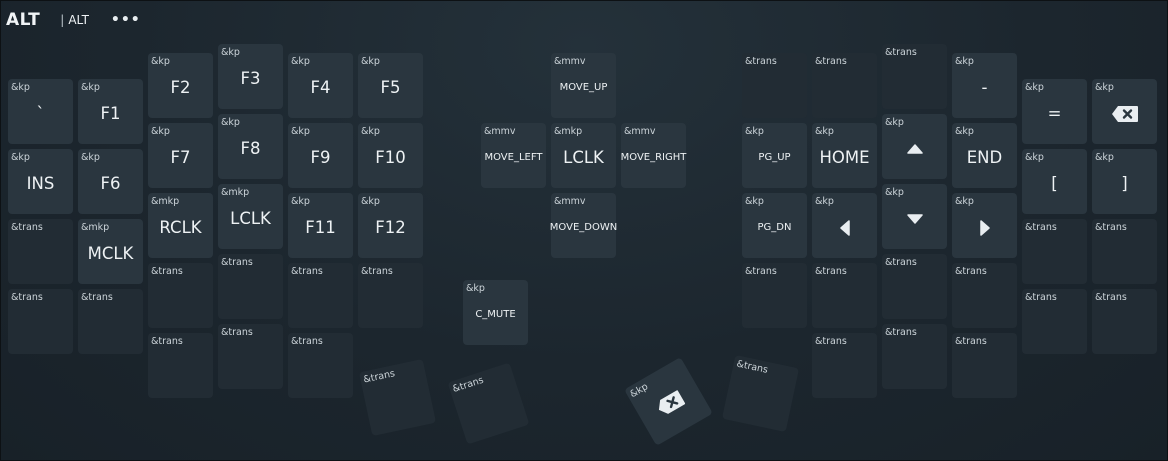 Image resolution: width=1168 pixels, height=461 pixels. I want to click on layer-header: ALT | ALT •••, so click(73, 20).